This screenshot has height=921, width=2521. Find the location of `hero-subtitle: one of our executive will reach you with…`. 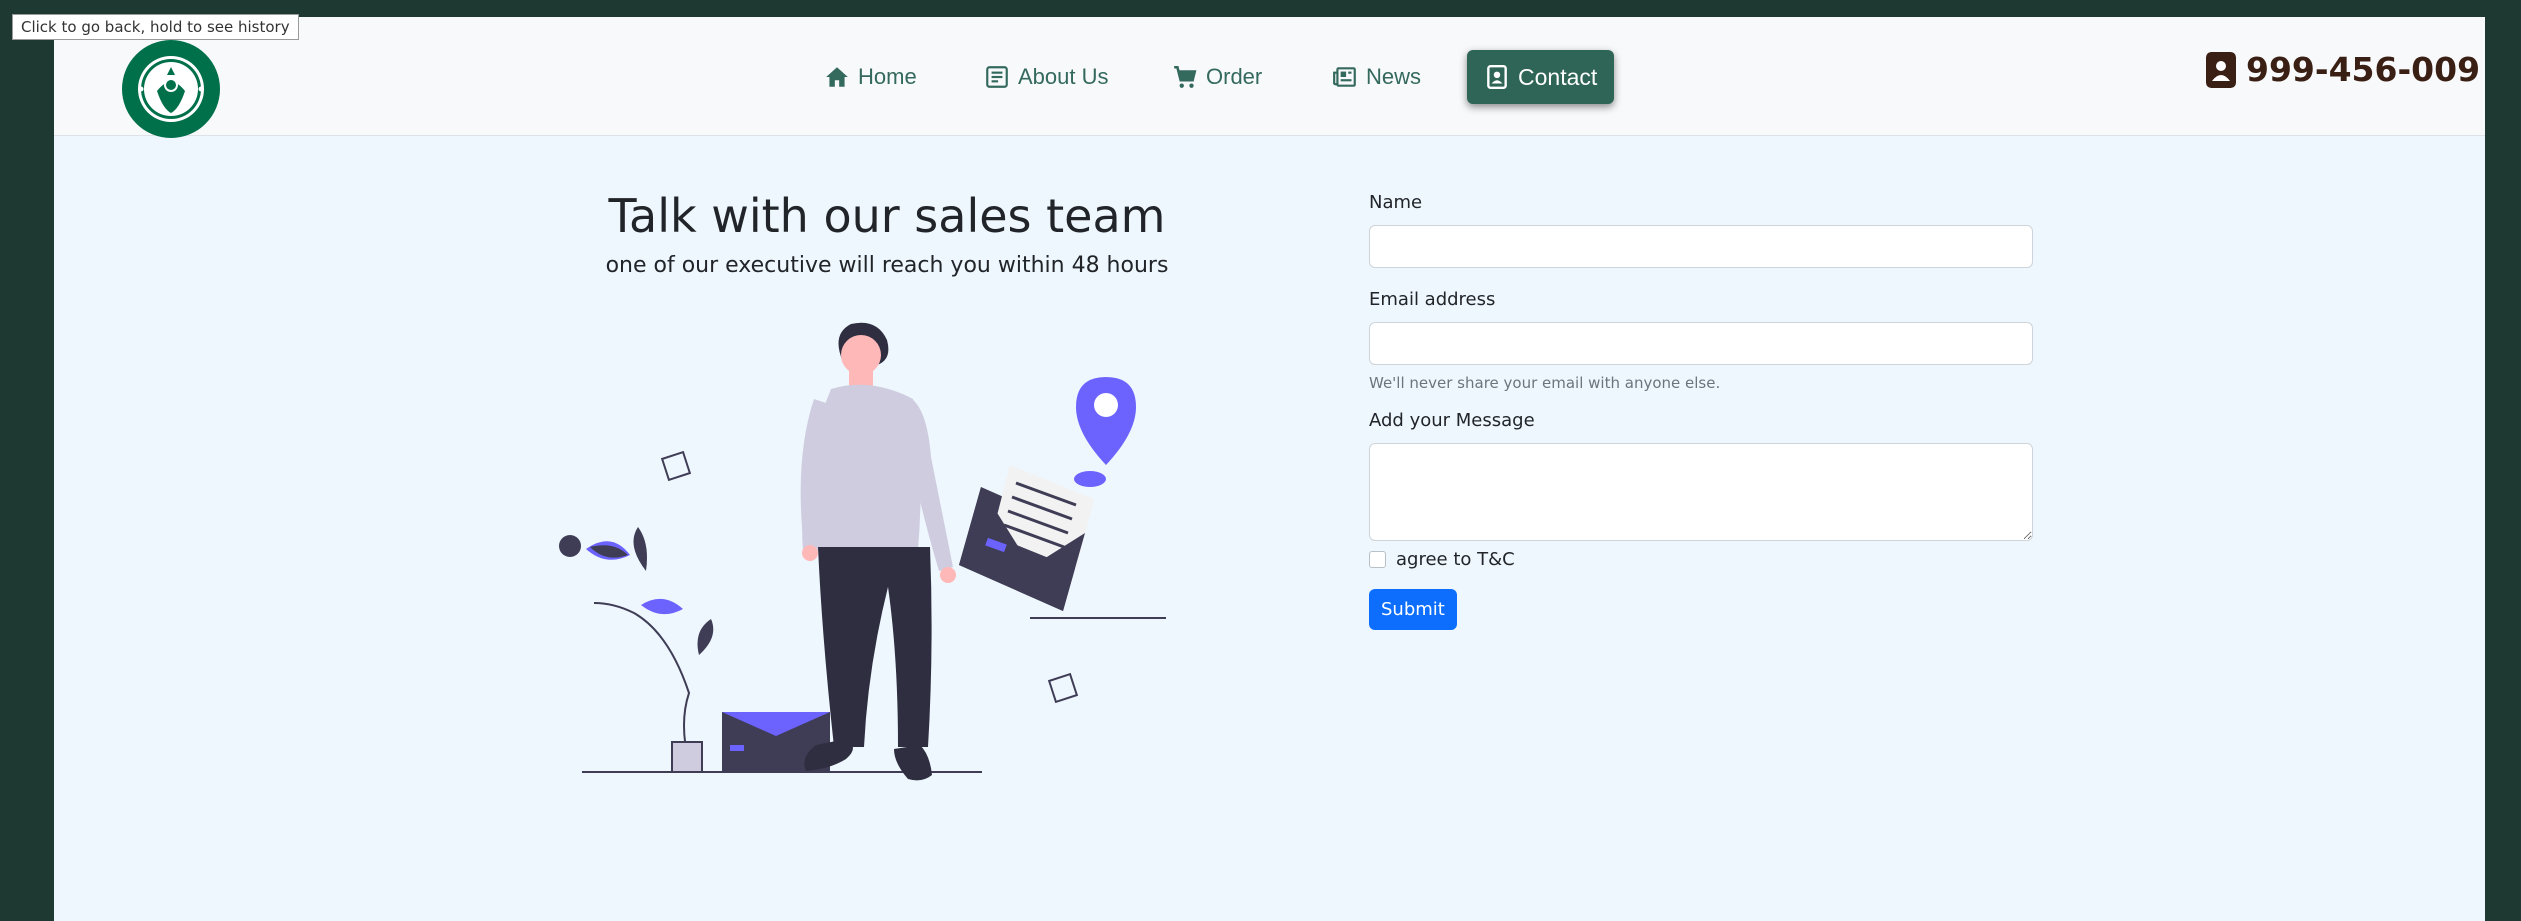

hero-subtitle: one of our executive will reach you with… is located at coordinates (887, 265).